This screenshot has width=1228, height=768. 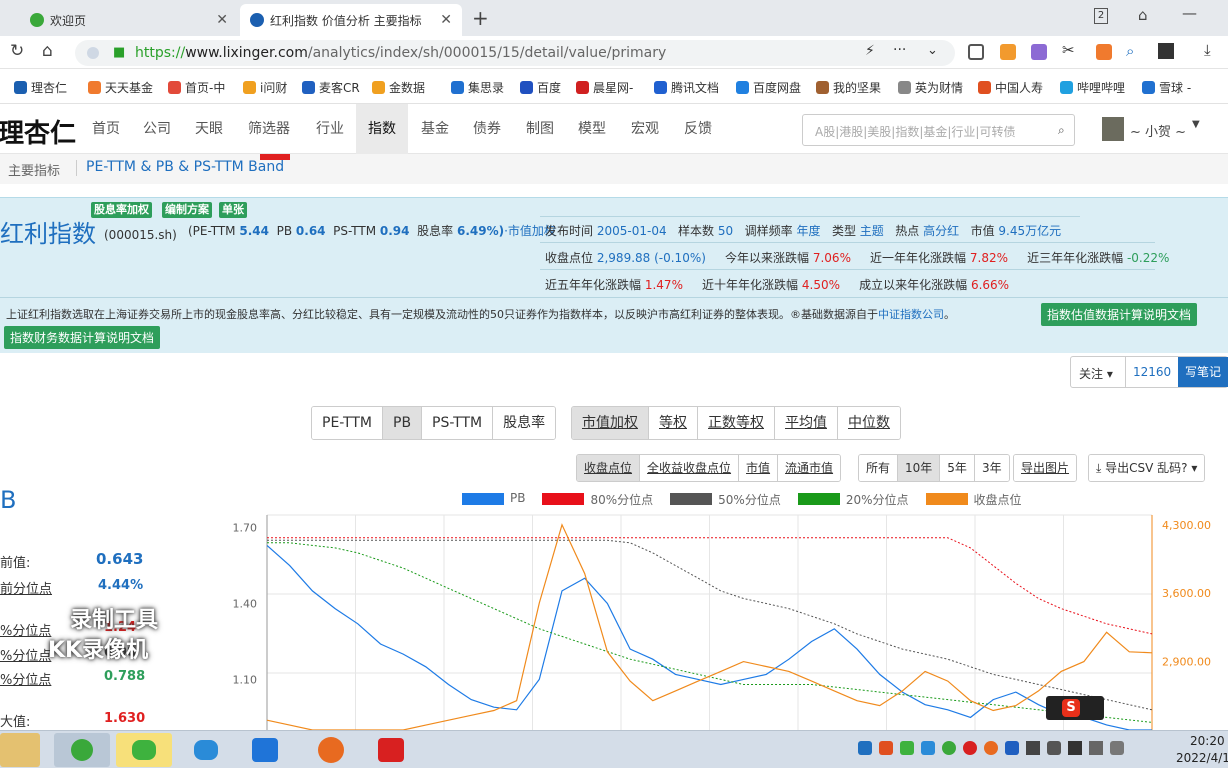 I want to click on wechat-icon, so click(x=144, y=750).